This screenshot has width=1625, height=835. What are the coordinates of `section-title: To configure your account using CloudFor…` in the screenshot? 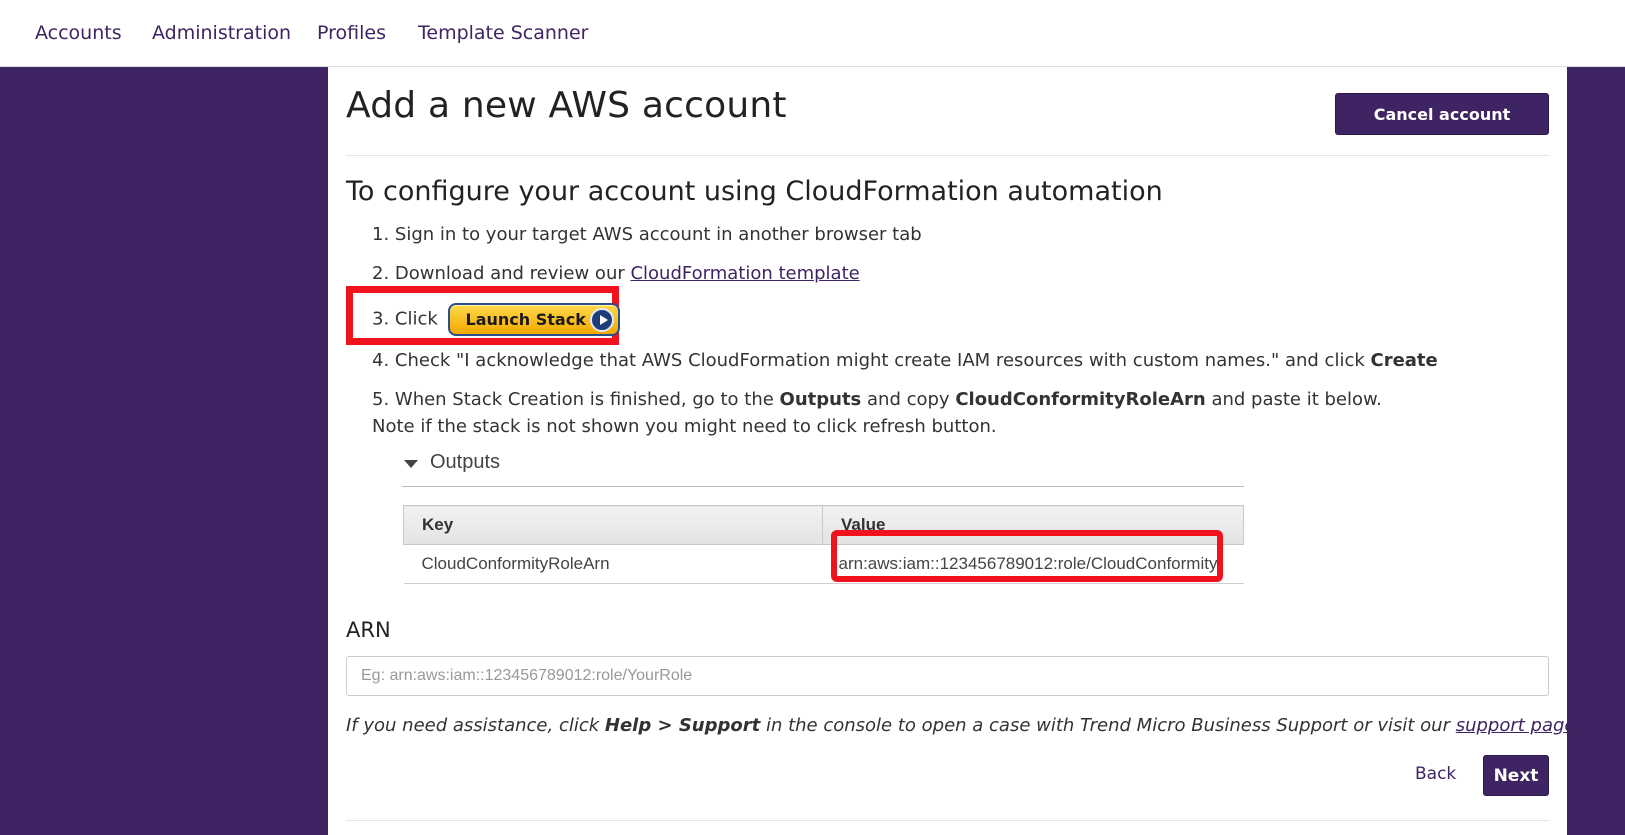 It's located at (754, 191).